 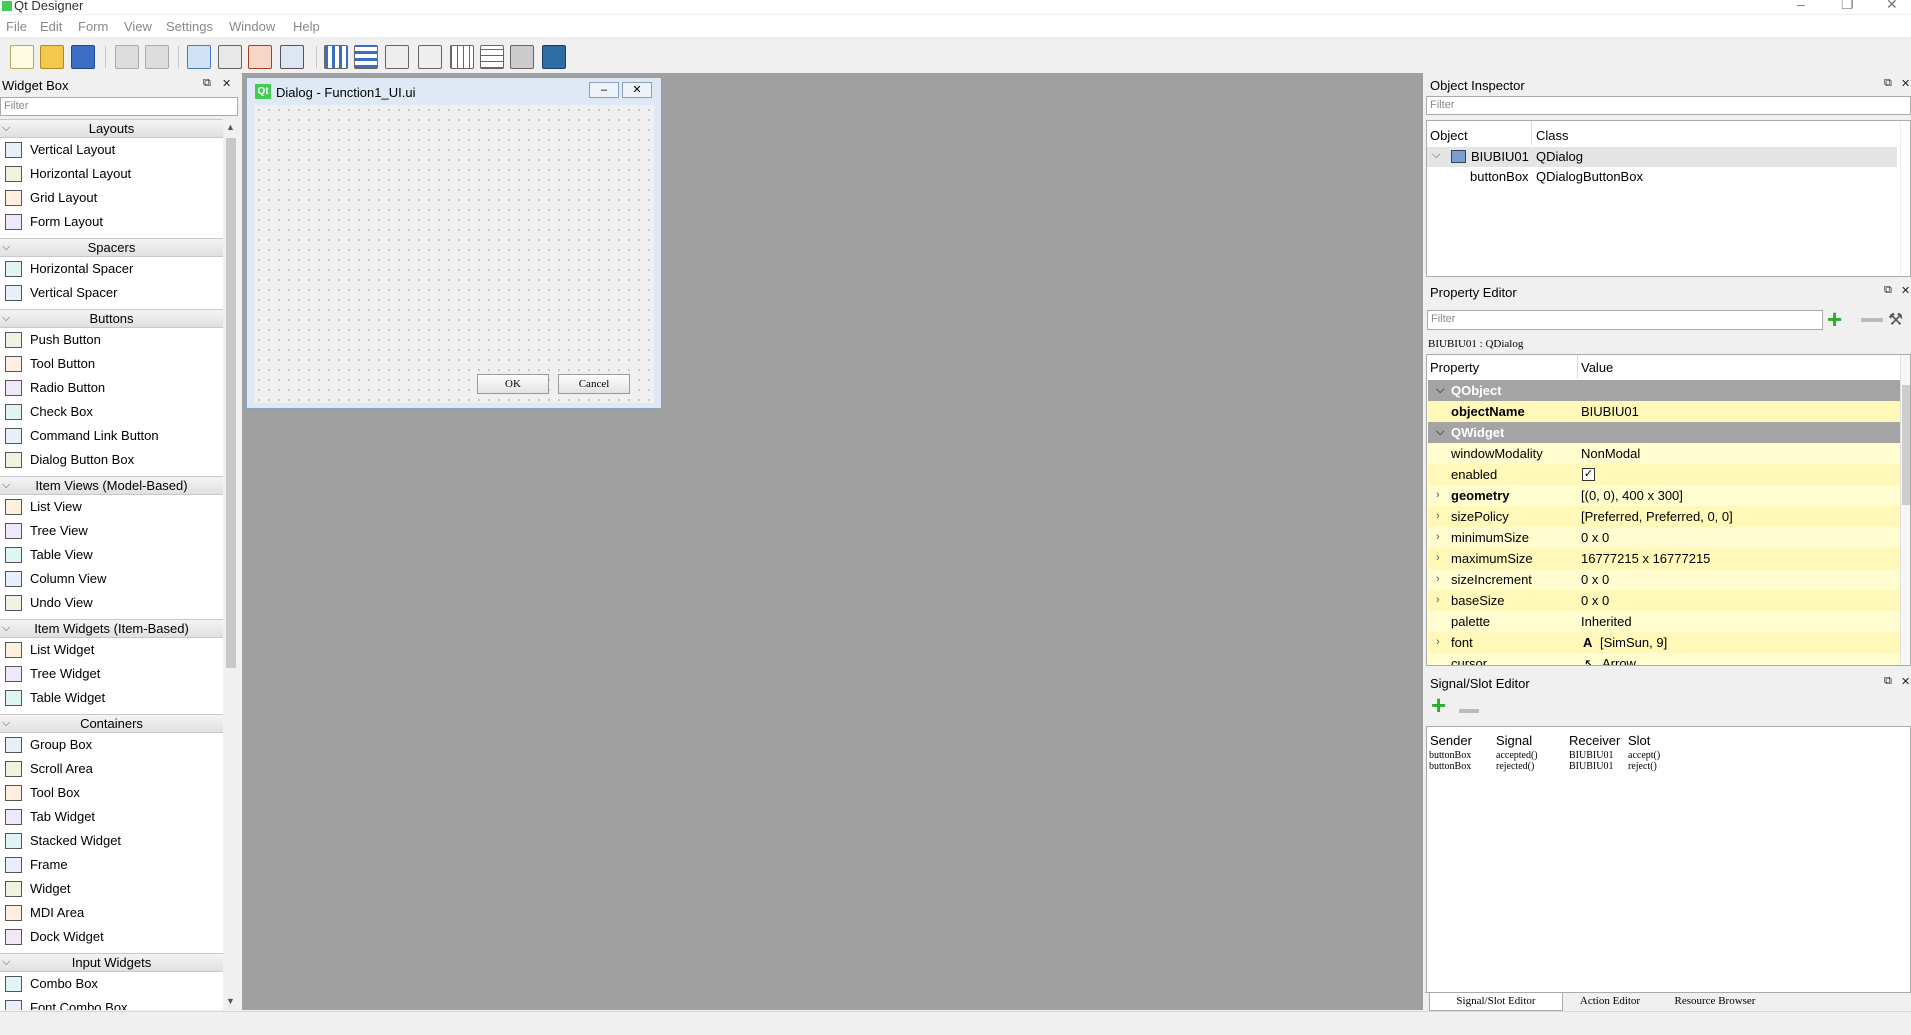 What do you see at coordinates (189, 26) in the screenshot?
I see `menu-settings: Settings` at bounding box center [189, 26].